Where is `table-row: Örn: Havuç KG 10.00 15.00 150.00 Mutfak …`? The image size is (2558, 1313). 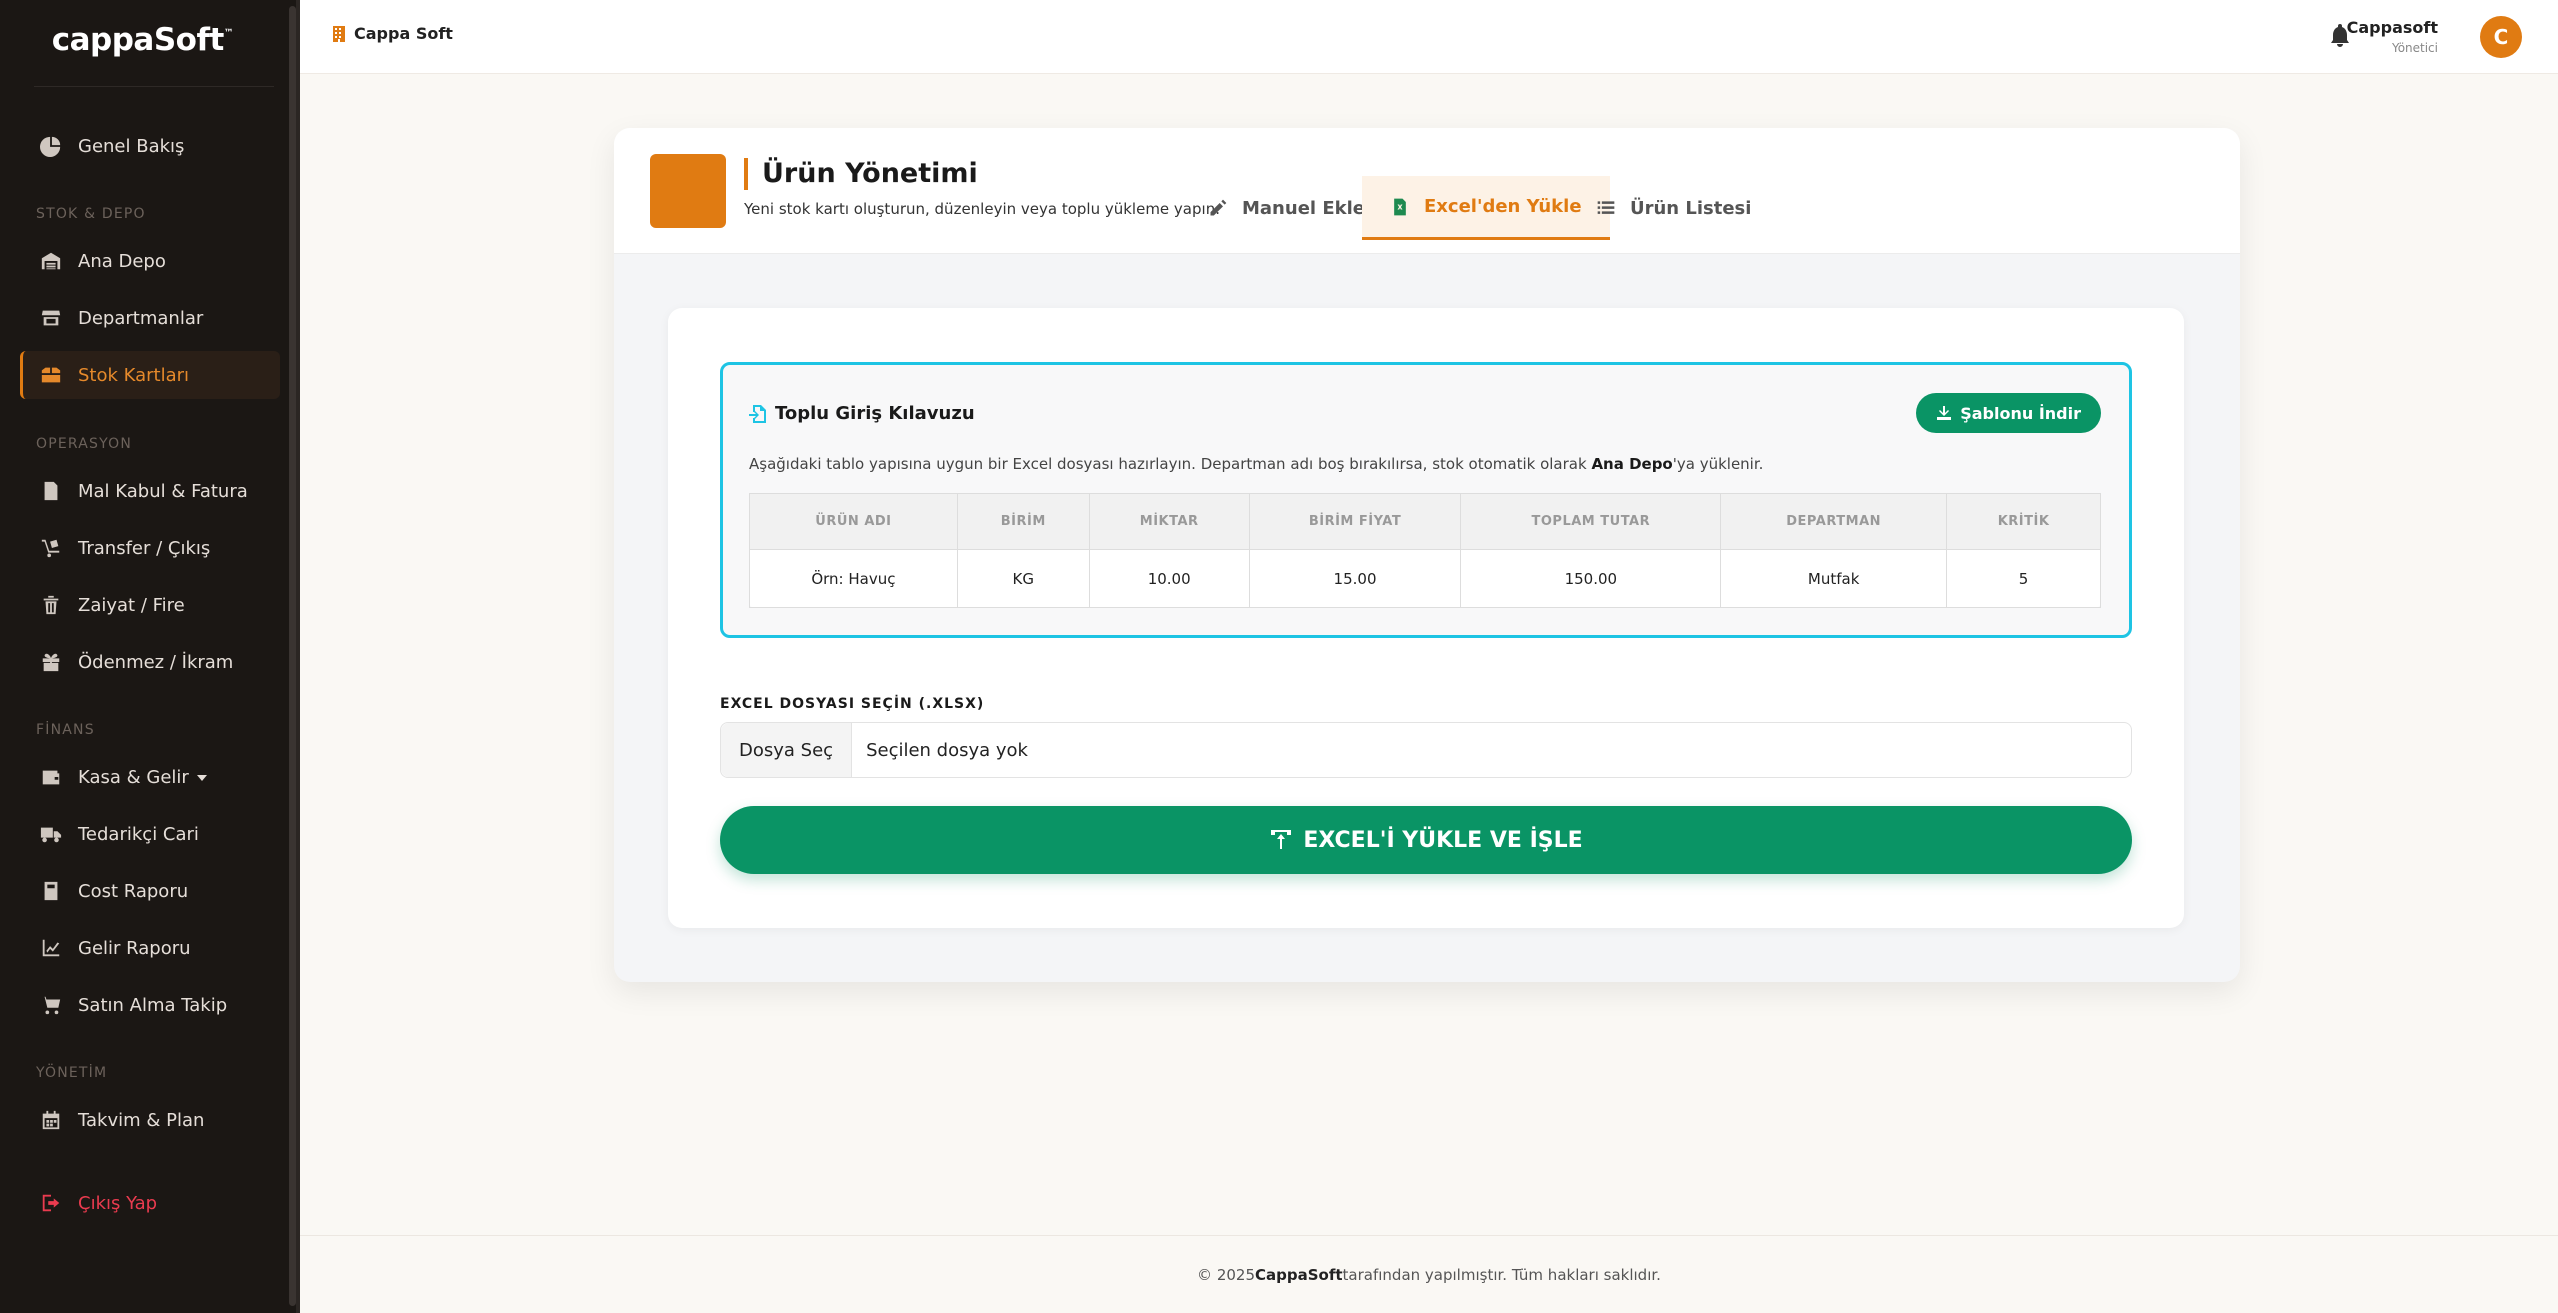
table-row: Örn: Havuç KG 10.00 15.00 150.00 Mutfak … is located at coordinates (1425, 578).